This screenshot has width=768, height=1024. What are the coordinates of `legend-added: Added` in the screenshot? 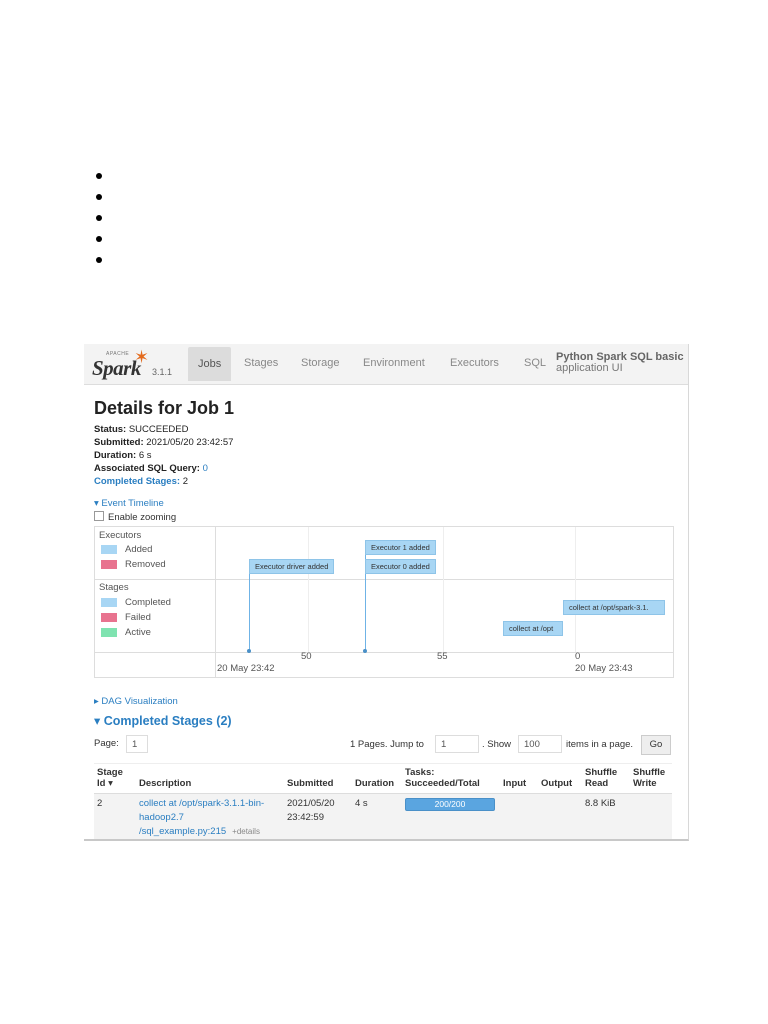 It's located at (139, 549).